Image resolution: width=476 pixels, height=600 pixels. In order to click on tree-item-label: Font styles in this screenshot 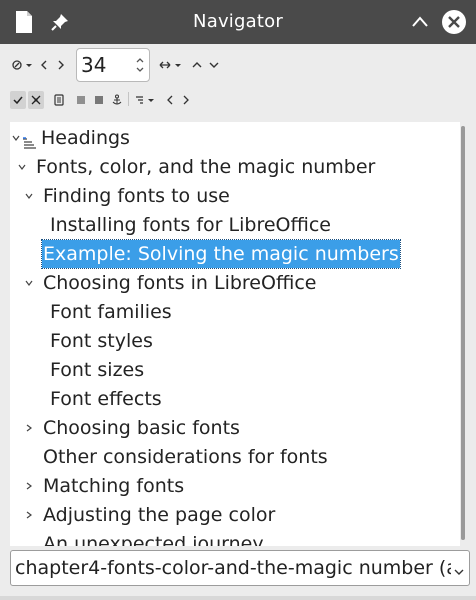, I will do `click(101, 341)`.